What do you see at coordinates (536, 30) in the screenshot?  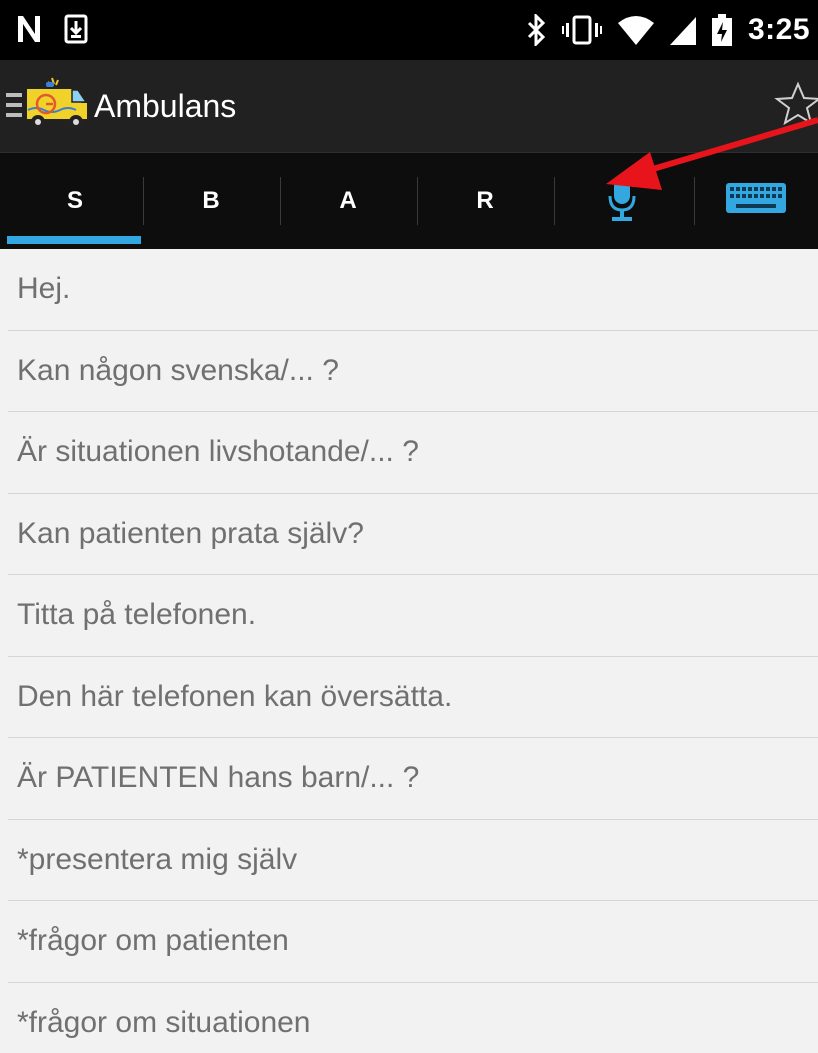 I see `bluetooth-icon` at bounding box center [536, 30].